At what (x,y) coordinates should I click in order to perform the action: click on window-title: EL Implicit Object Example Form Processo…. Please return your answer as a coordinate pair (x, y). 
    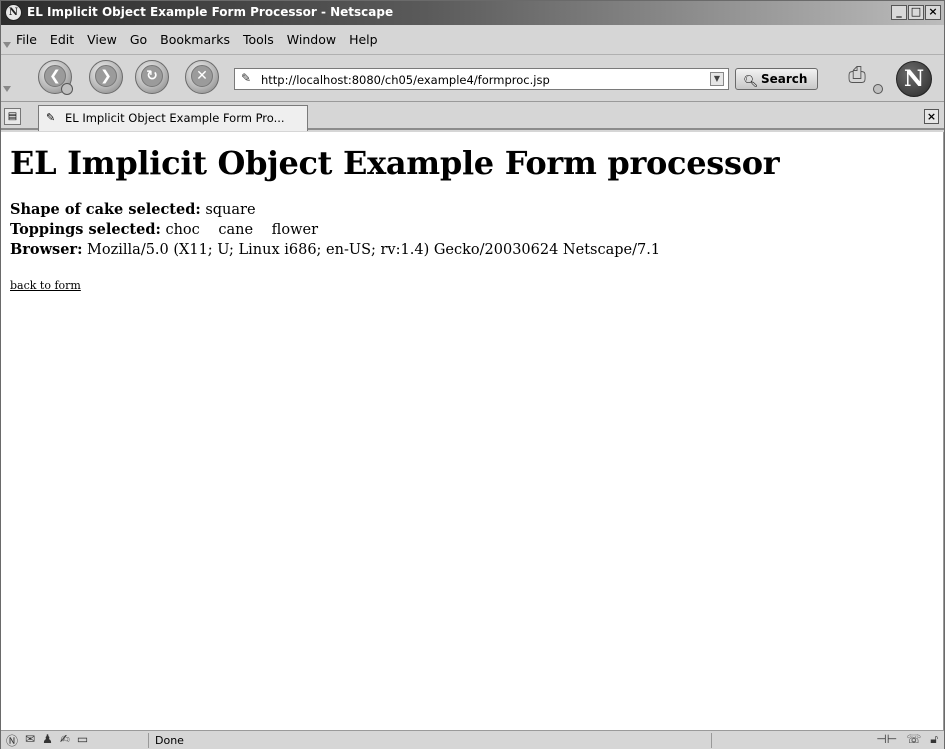
    Looking at the image, I should click on (210, 12).